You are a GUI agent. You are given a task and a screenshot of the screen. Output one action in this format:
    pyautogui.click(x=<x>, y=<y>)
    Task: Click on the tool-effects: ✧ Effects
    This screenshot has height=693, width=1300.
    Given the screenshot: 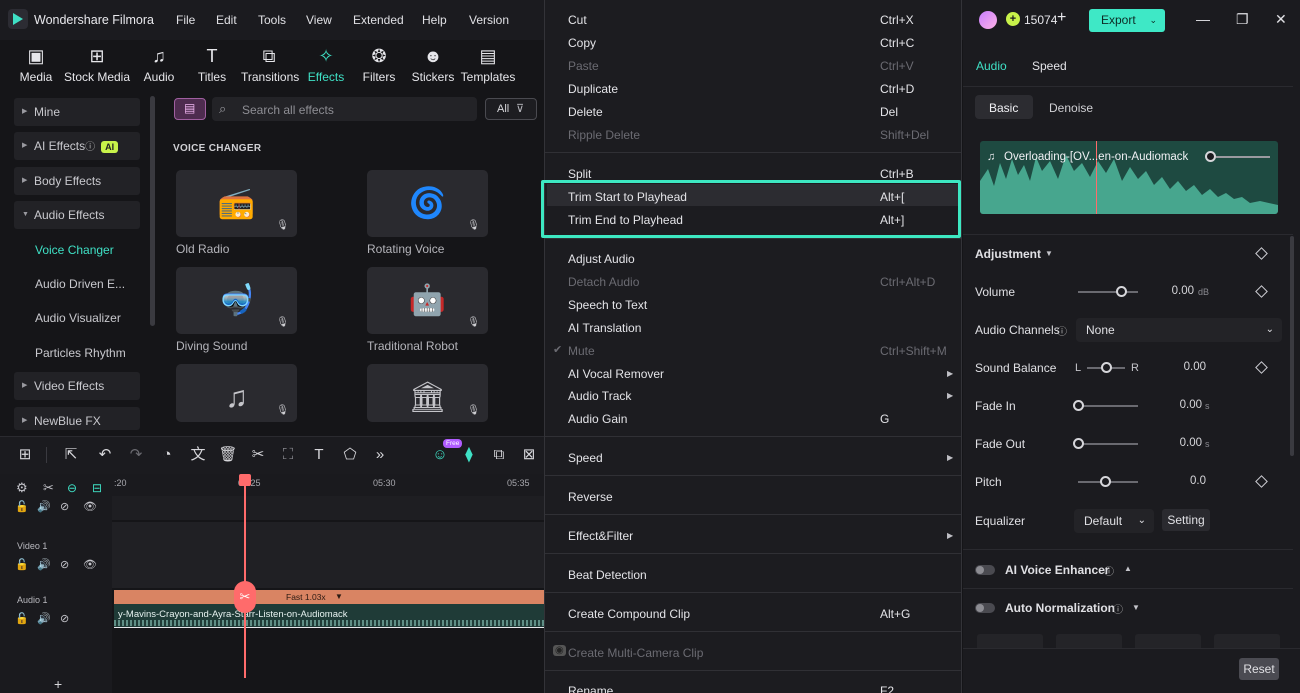 What is the action you would take?
    pyautogui.click(x=326, y=65)
    